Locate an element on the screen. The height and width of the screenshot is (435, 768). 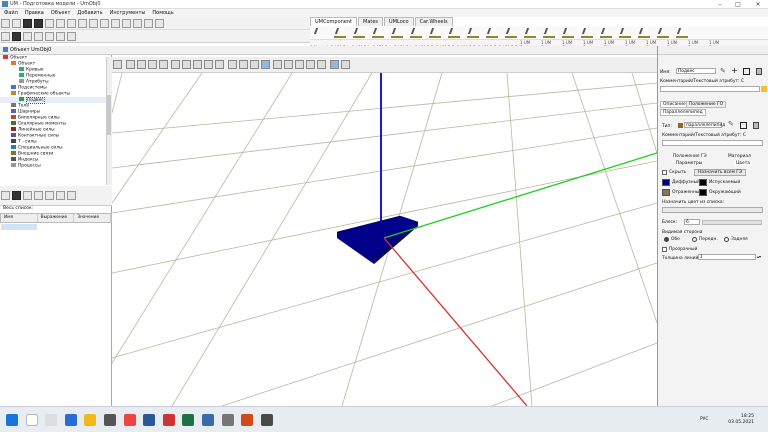
tab-umcomponent: UMComponent is located at coordinates (334, 21).